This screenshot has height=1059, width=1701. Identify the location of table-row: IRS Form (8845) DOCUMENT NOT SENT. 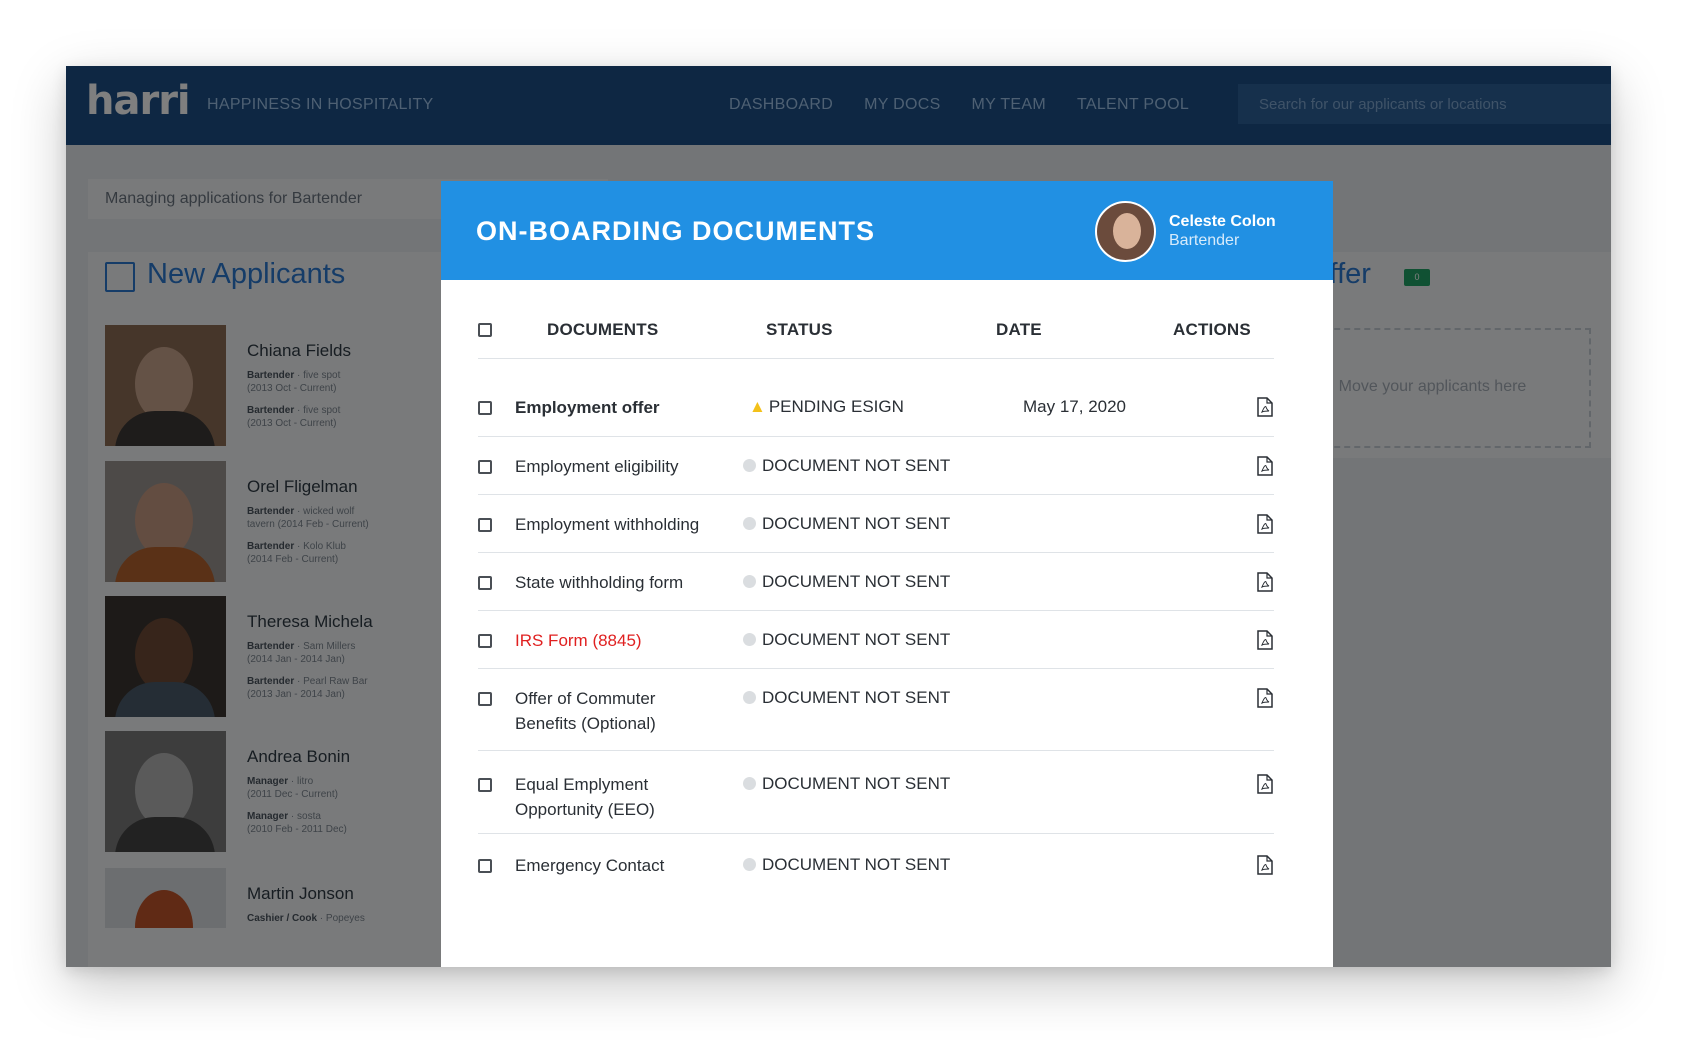
(876, 640).